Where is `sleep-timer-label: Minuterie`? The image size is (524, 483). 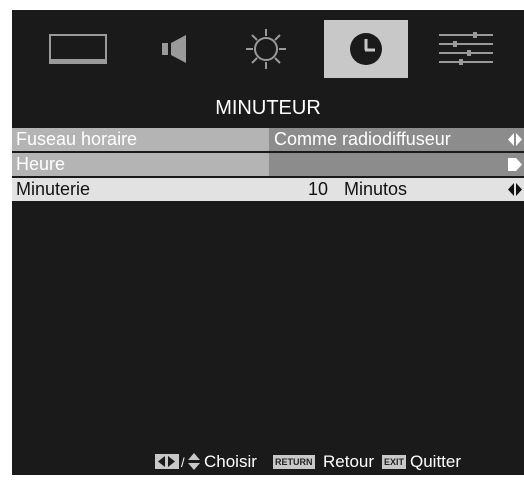
sleep-timer-label: Minuterie is located at coordinates (53, 189).